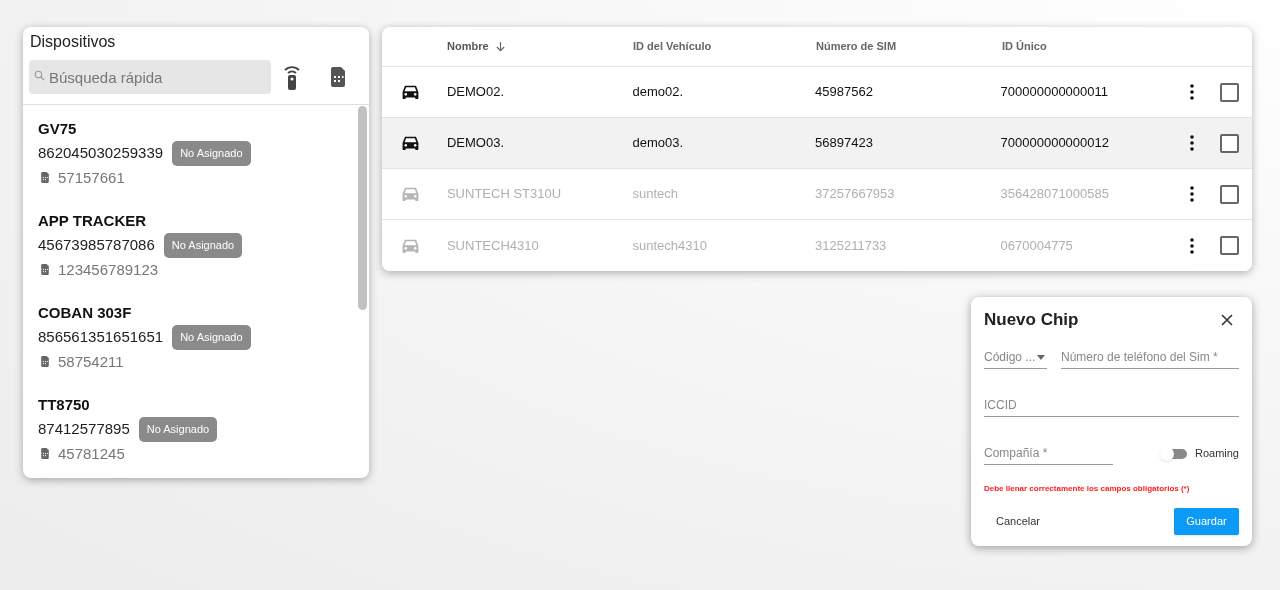 This screenshot has height=590, width=1280. I want to click on roaming-toggle, so click(1173, 453).